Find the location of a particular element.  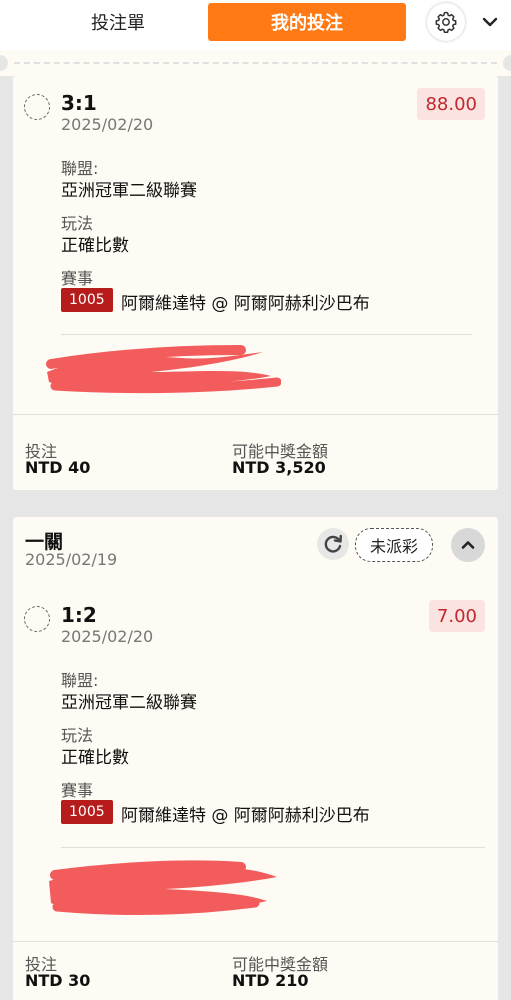

odds-badge: 88.00 is located at coordinates (451, 104).